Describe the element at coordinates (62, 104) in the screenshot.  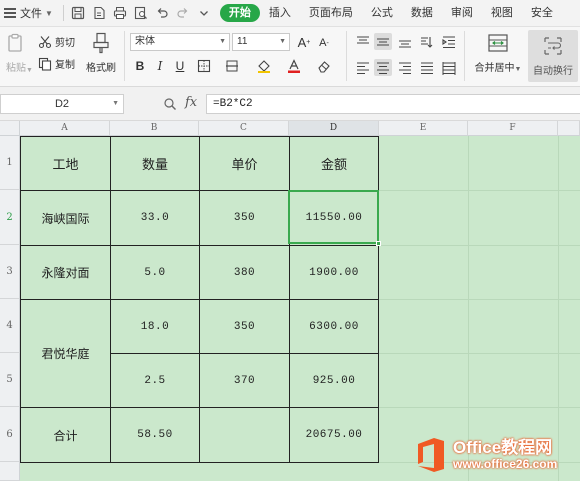
I see `name-box: D2 ▼` at that location.